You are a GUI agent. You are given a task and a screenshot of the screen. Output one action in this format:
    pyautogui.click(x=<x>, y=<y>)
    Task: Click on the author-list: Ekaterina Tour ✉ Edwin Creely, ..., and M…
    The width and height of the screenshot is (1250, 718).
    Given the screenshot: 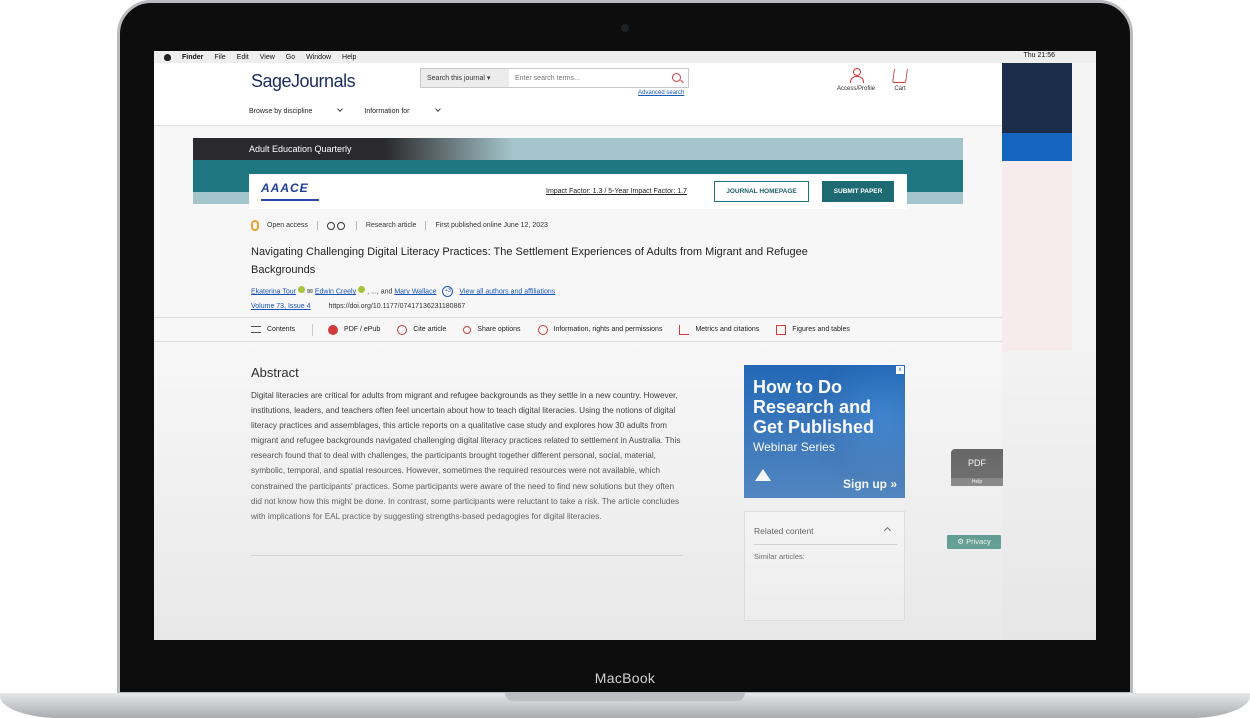 What is the action you would take?
    pyautogui.click(x=403, y=291)
    